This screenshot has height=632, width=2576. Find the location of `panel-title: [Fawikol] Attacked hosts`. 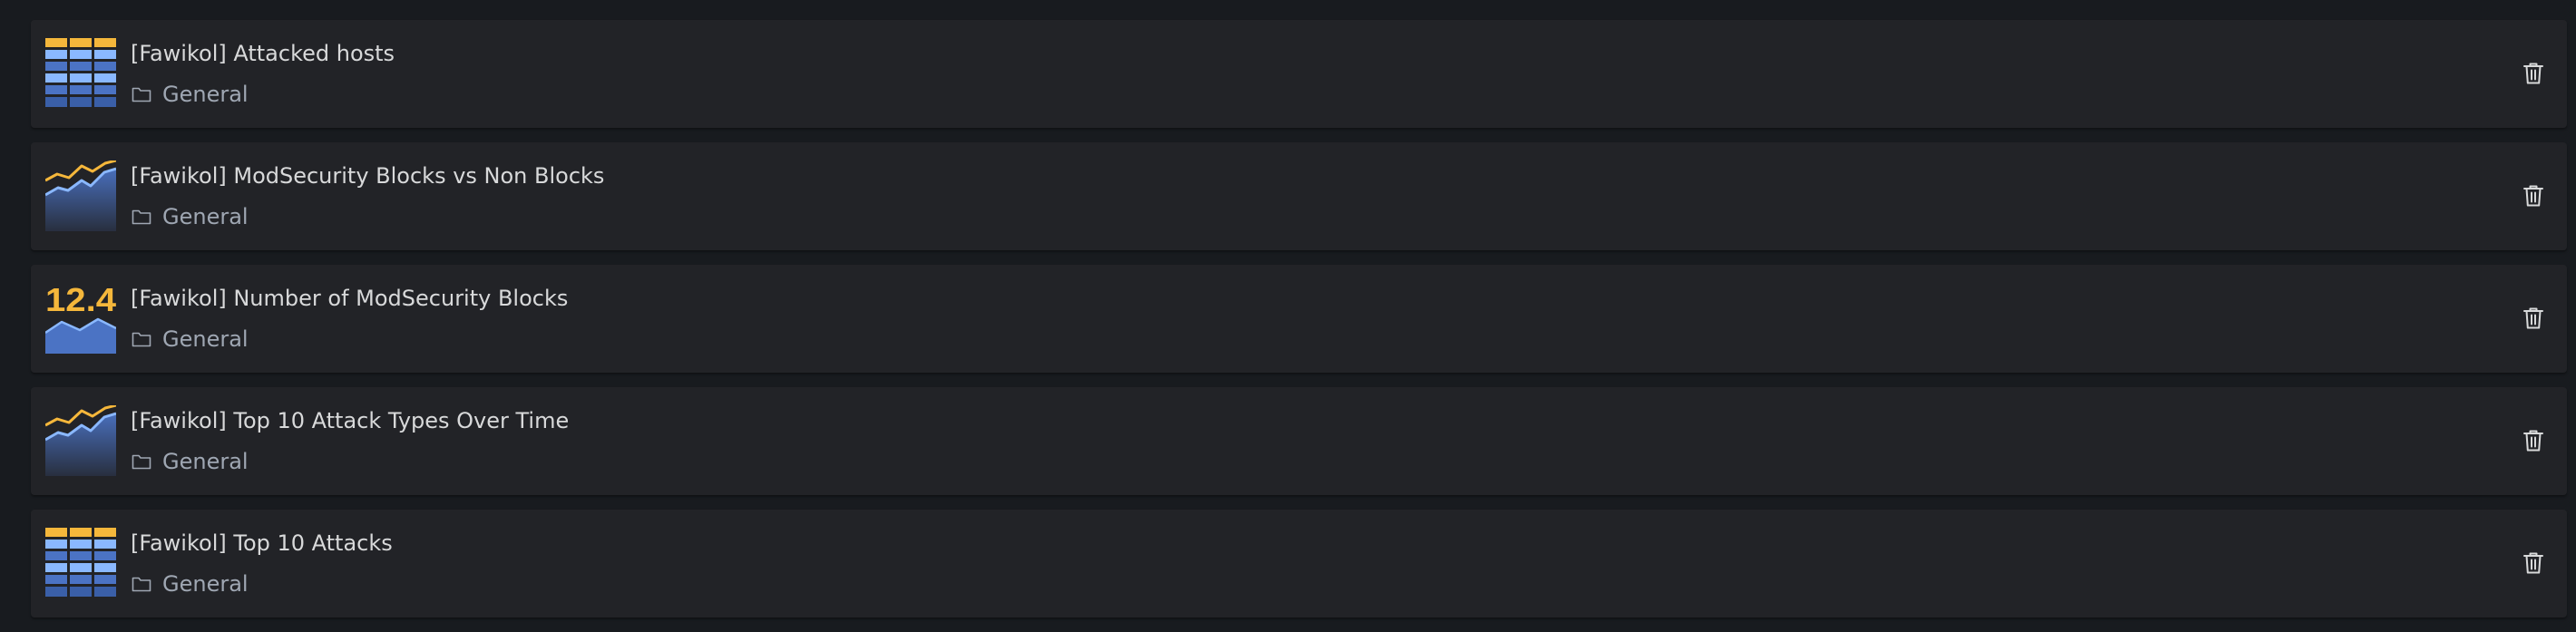

panel-title: [Fawikol] Attacked hosts is located at coordinates (263, 53).